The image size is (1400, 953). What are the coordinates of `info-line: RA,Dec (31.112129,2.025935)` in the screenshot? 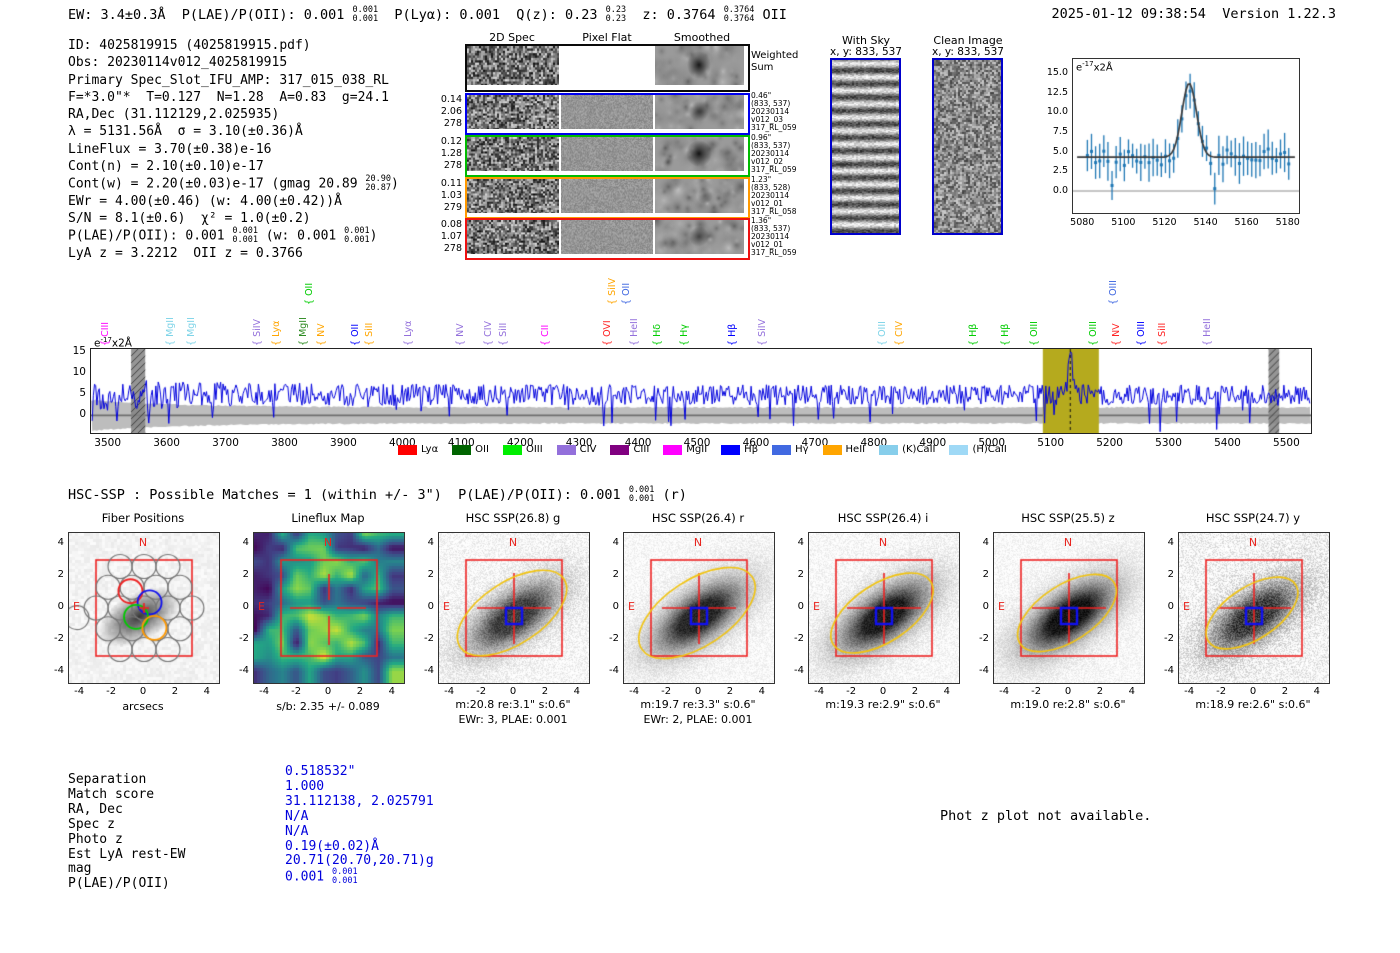 It's located at (233, 114).